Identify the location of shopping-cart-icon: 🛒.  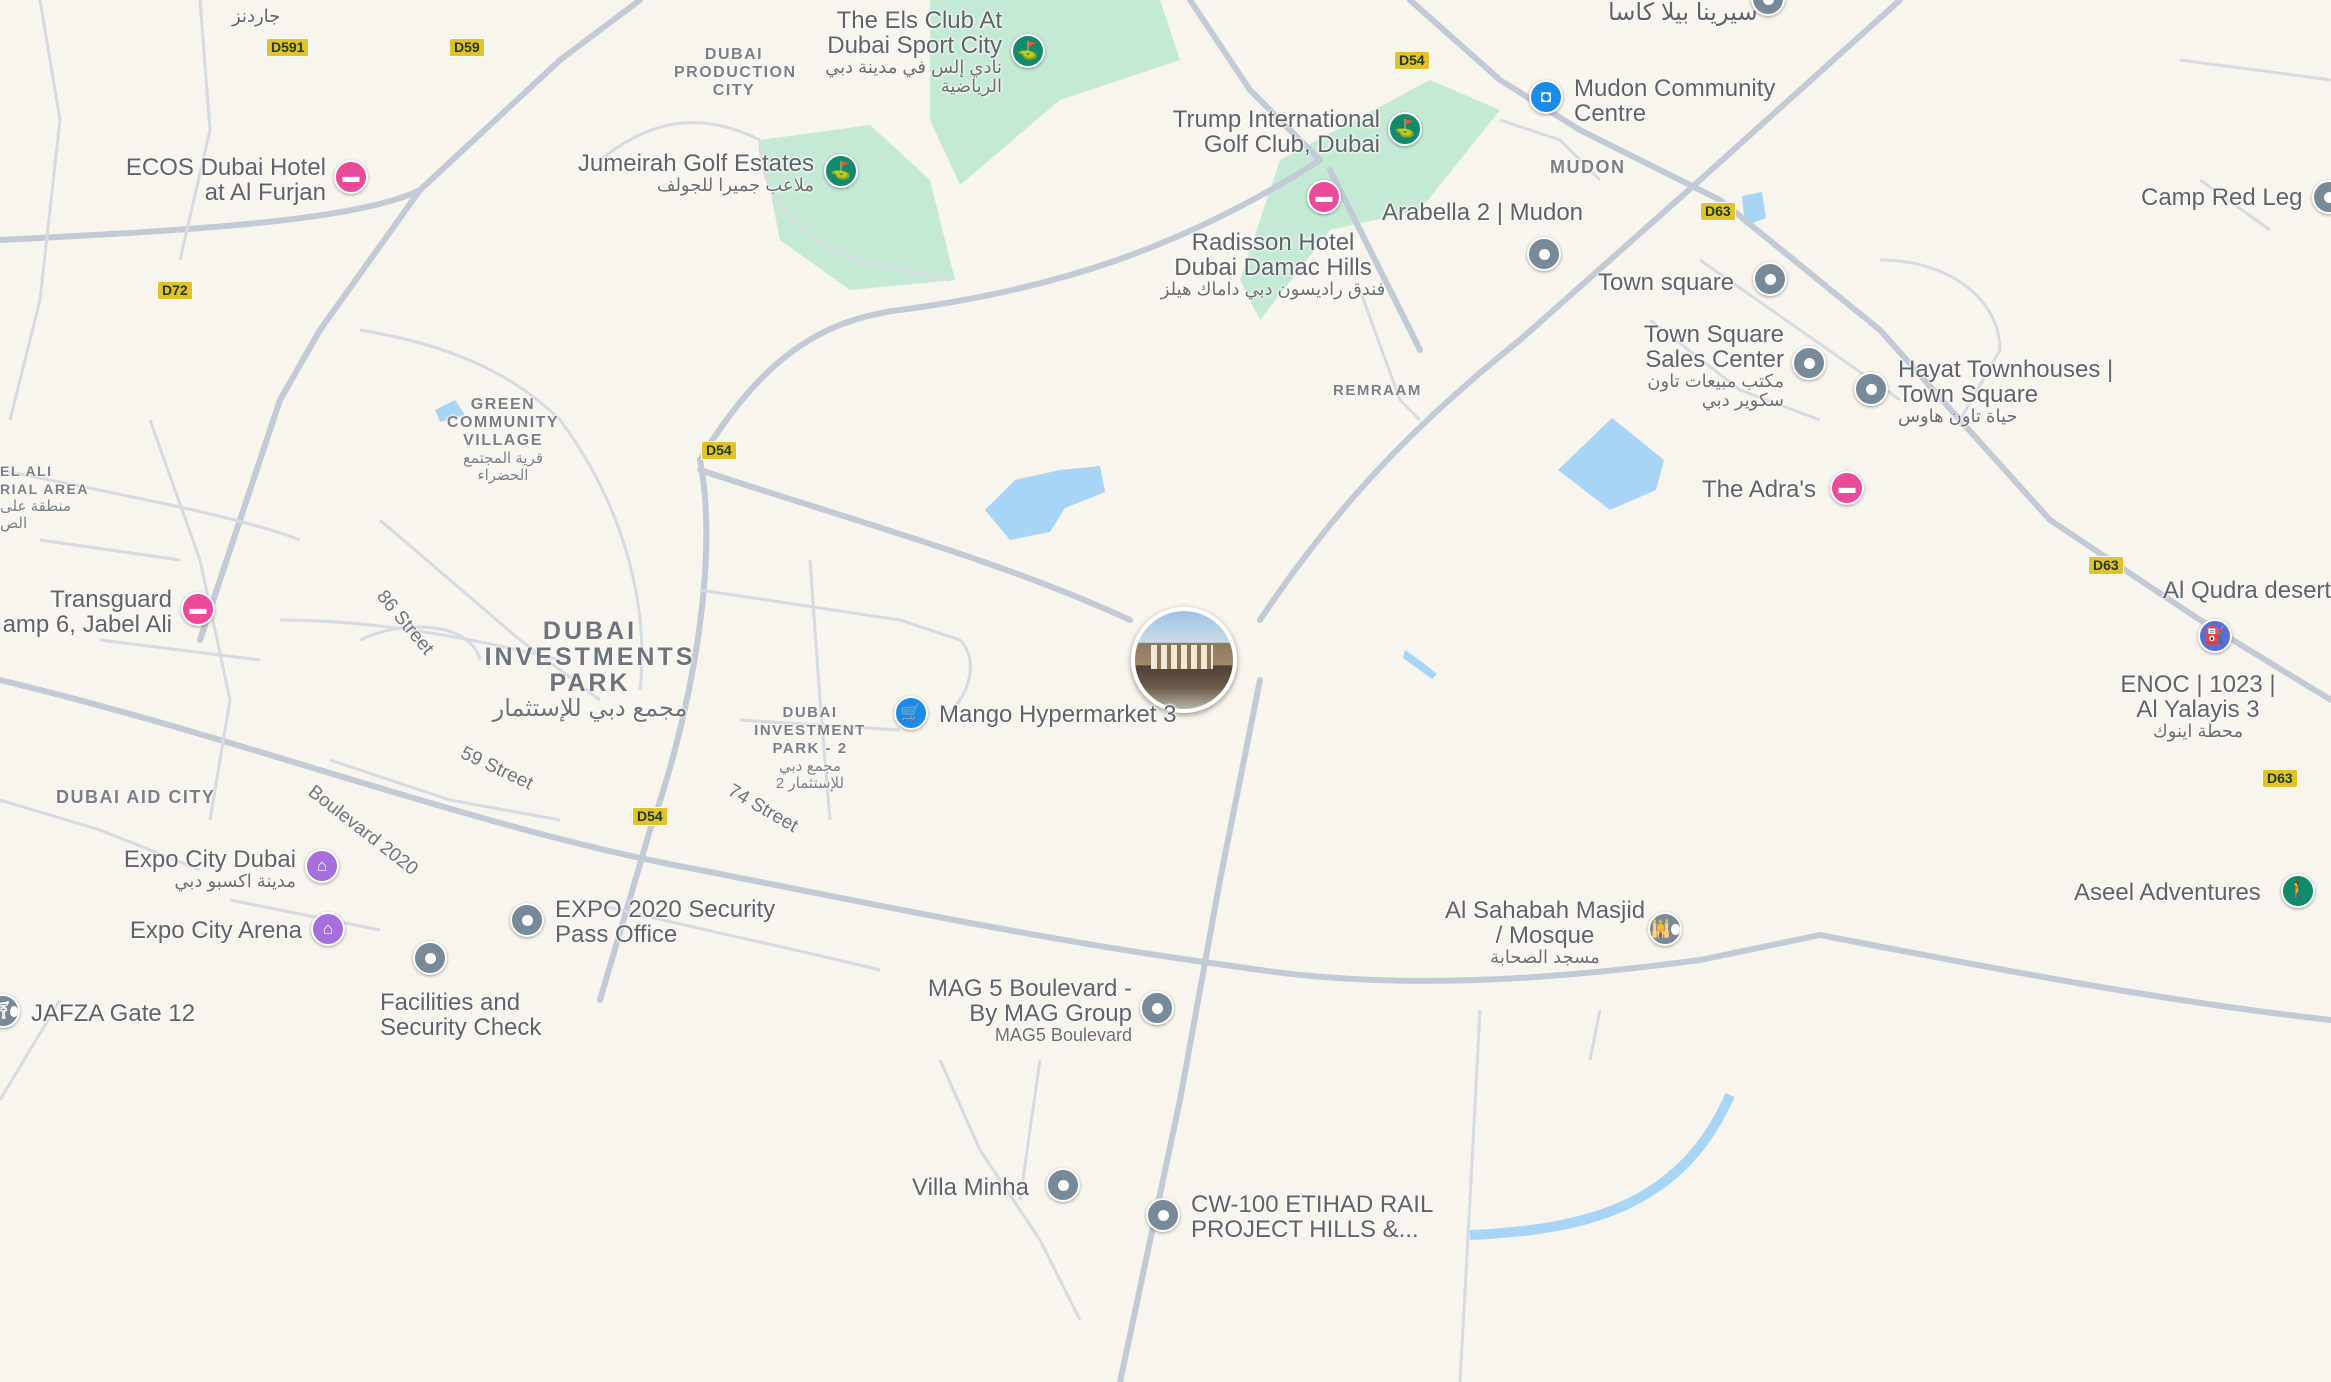
(911, 713).